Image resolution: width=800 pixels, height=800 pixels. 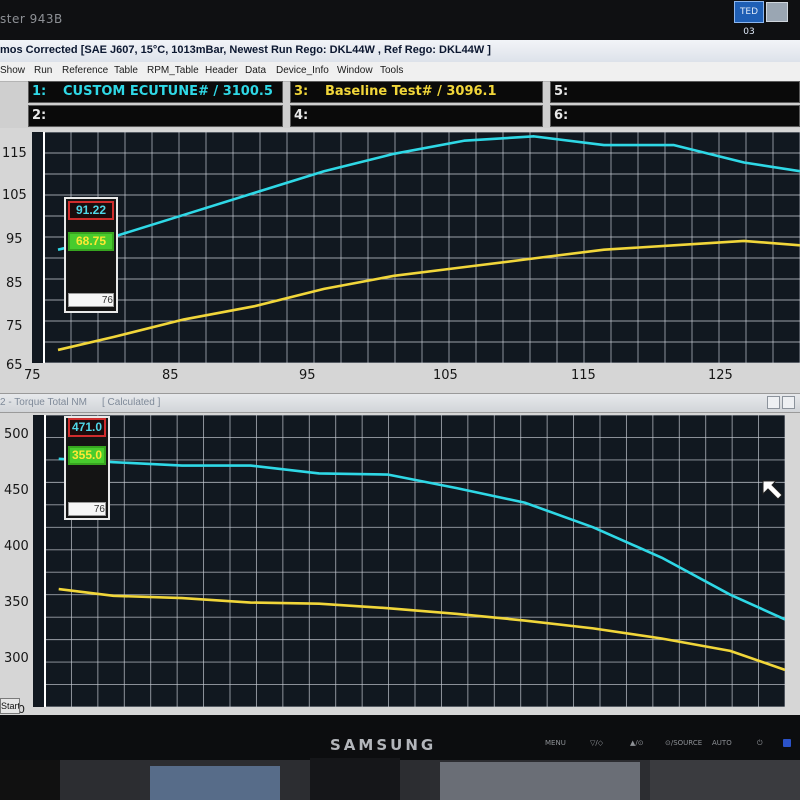 I want to click on menu-button: MENU, so click(x=555, y=743).